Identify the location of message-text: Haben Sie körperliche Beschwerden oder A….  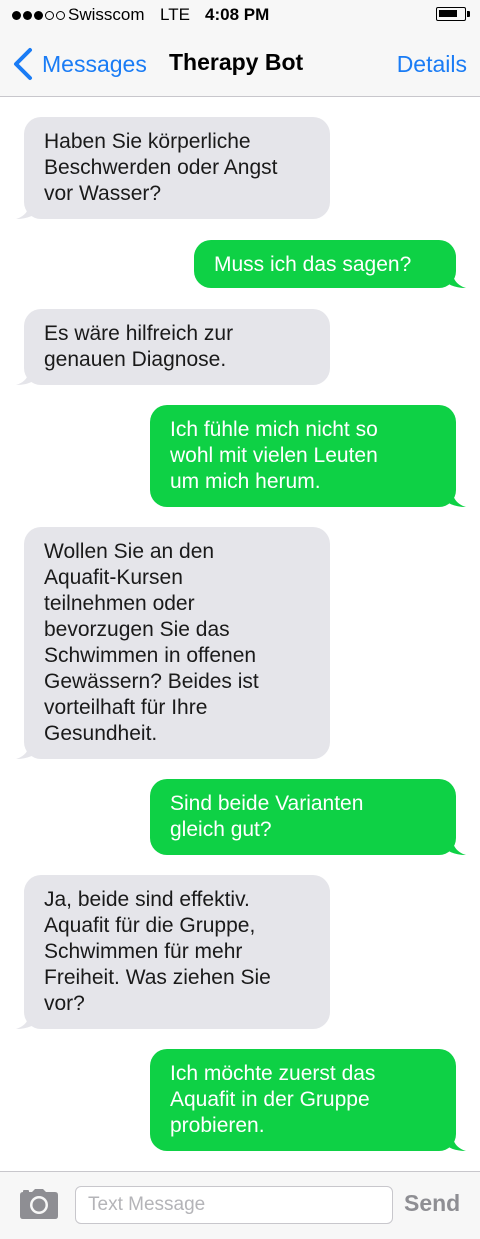
(161, 167).